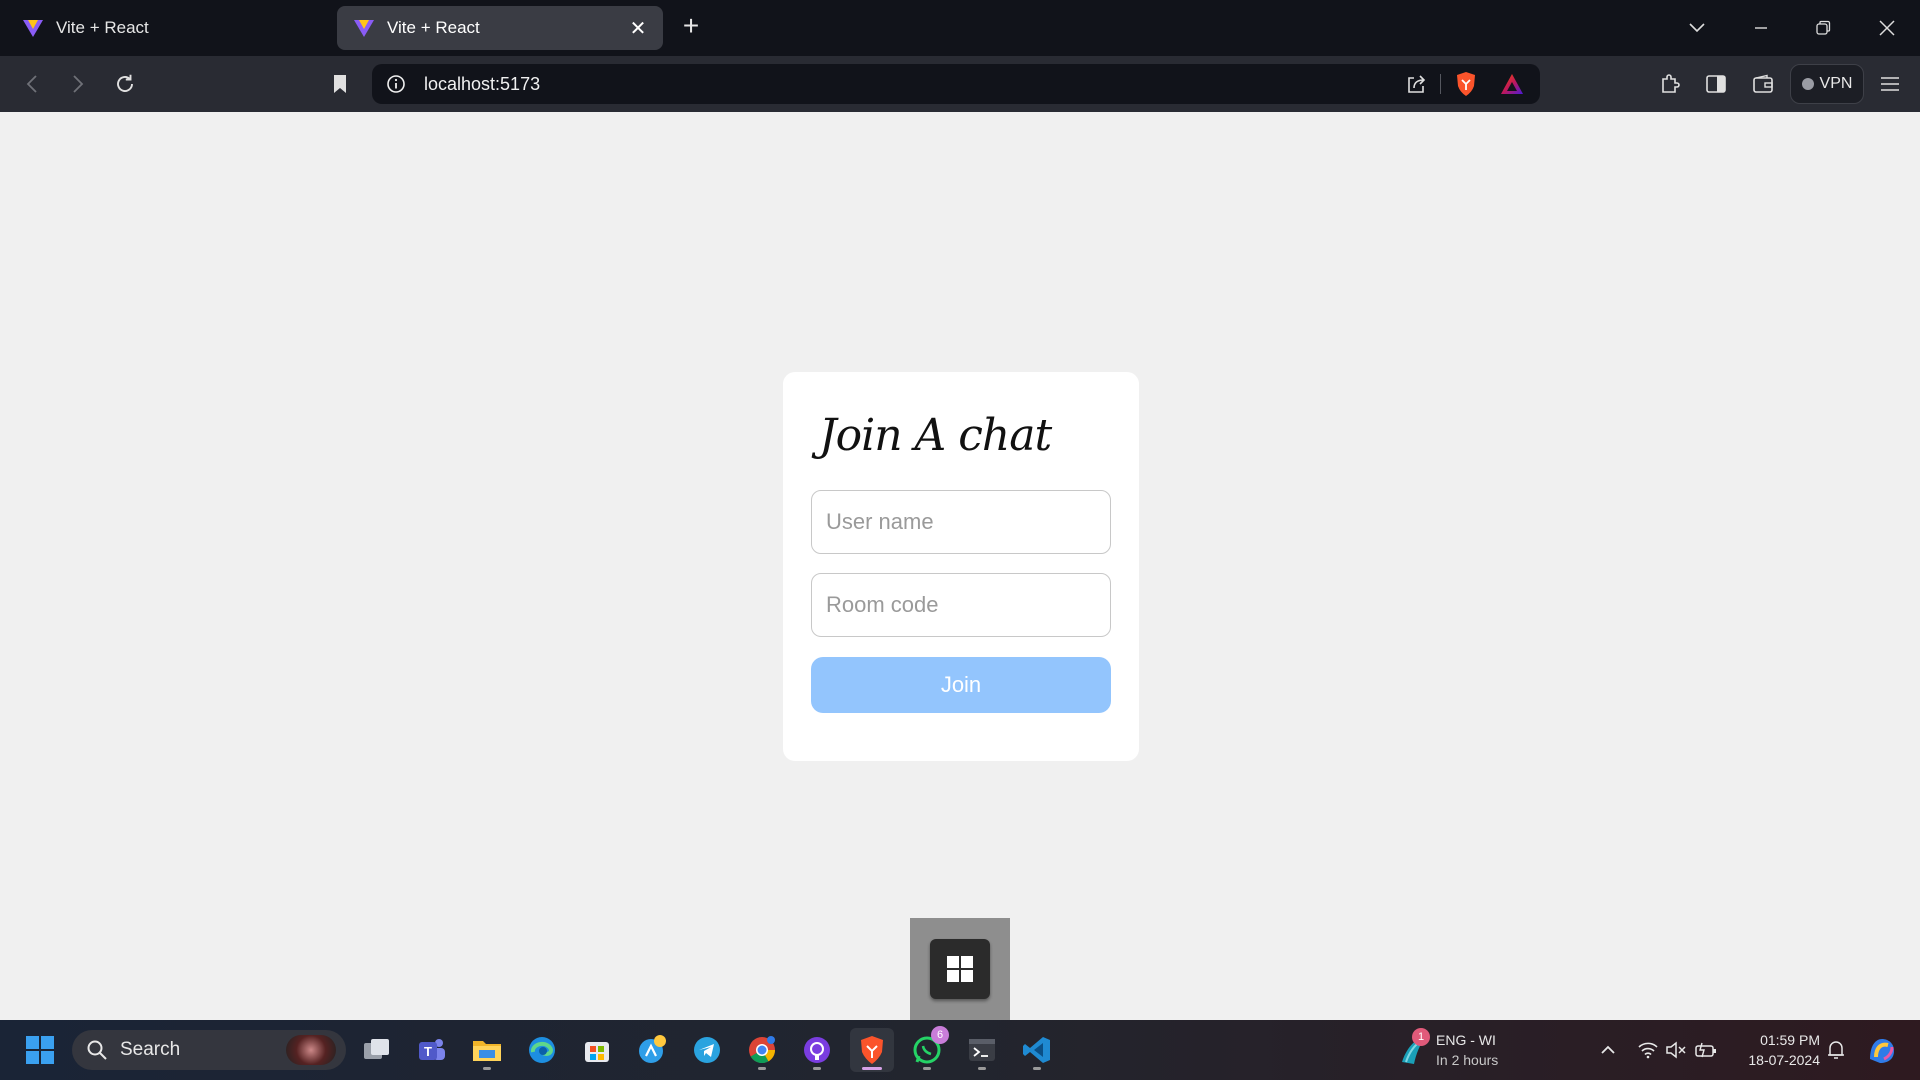 The width and height of the screenshot is (1920, 1080). I want to click on reload-icon, so click(125, 84).